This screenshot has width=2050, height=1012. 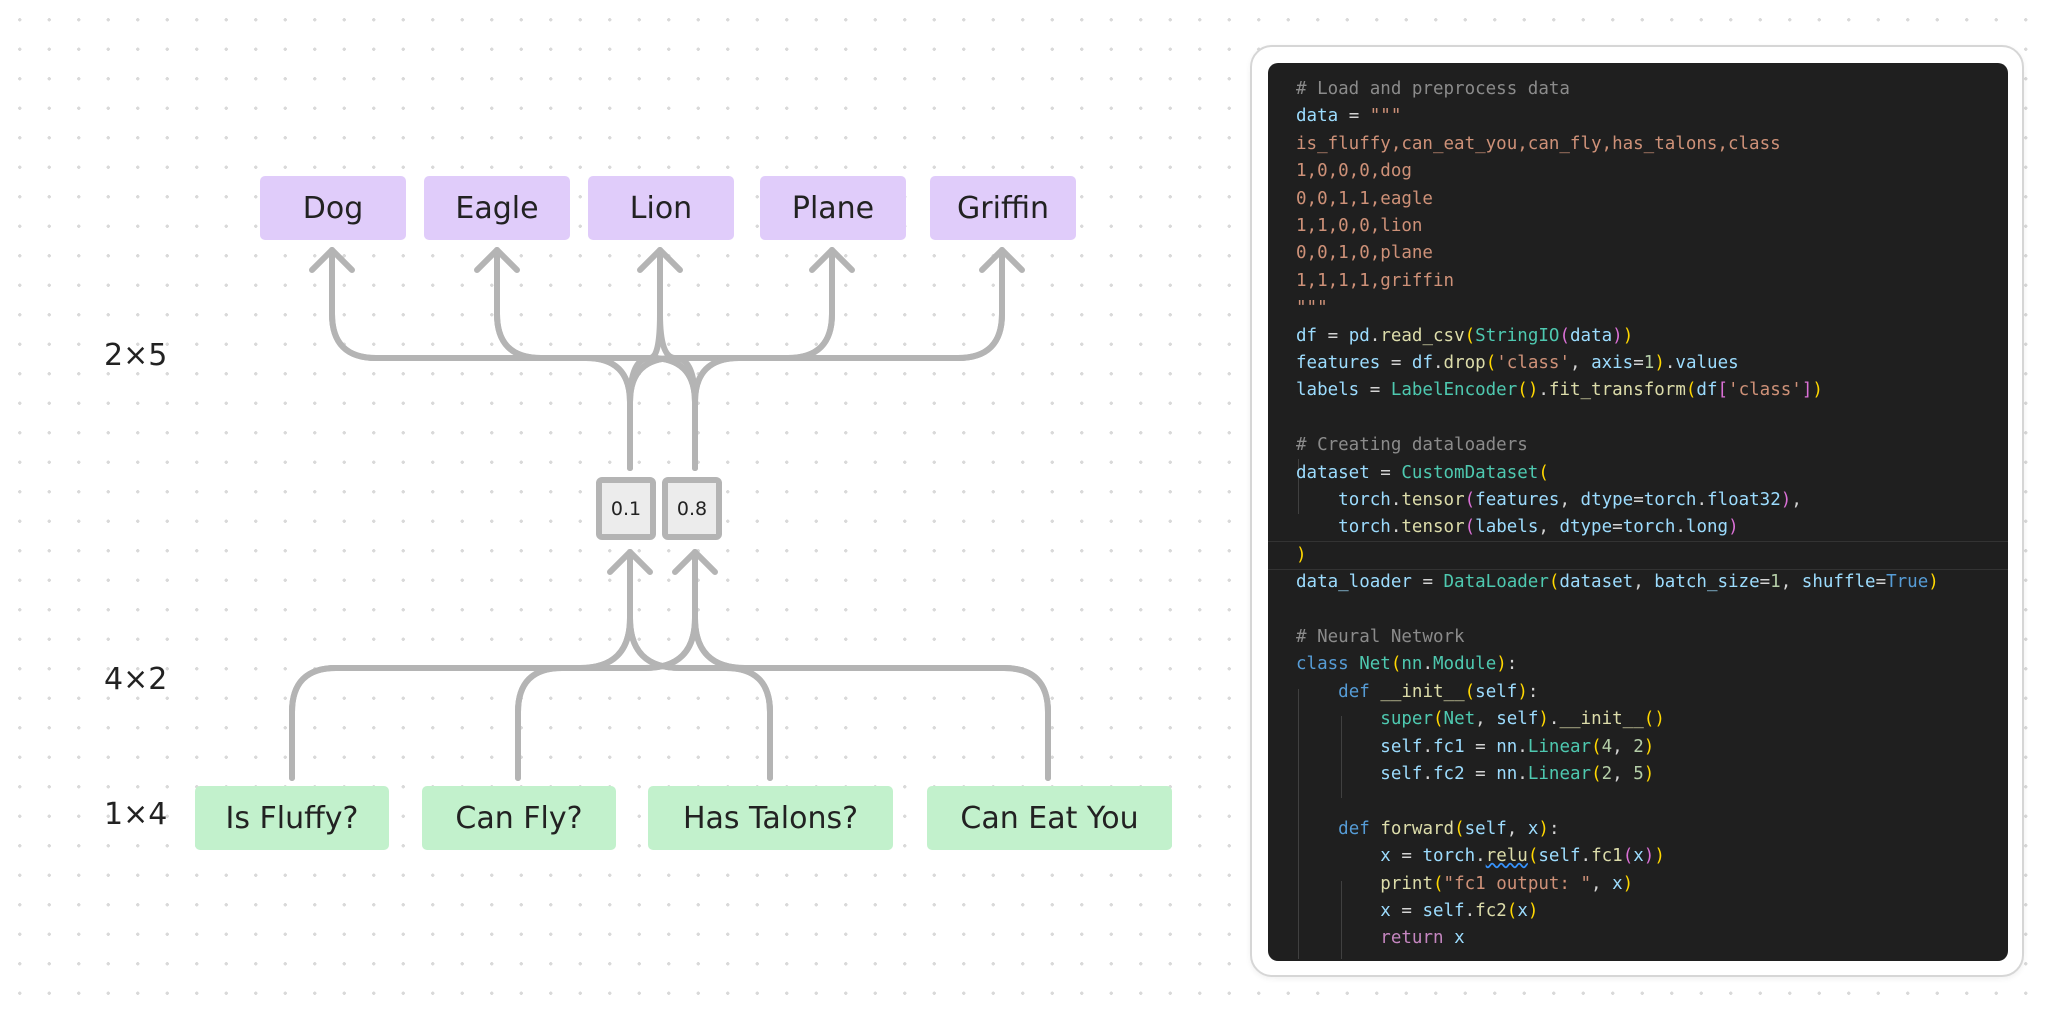 What do you see at coordinates (497, 208) in the screenshot?
I see `output-box-eagle: Eagle` at bounding box center [497, 208].